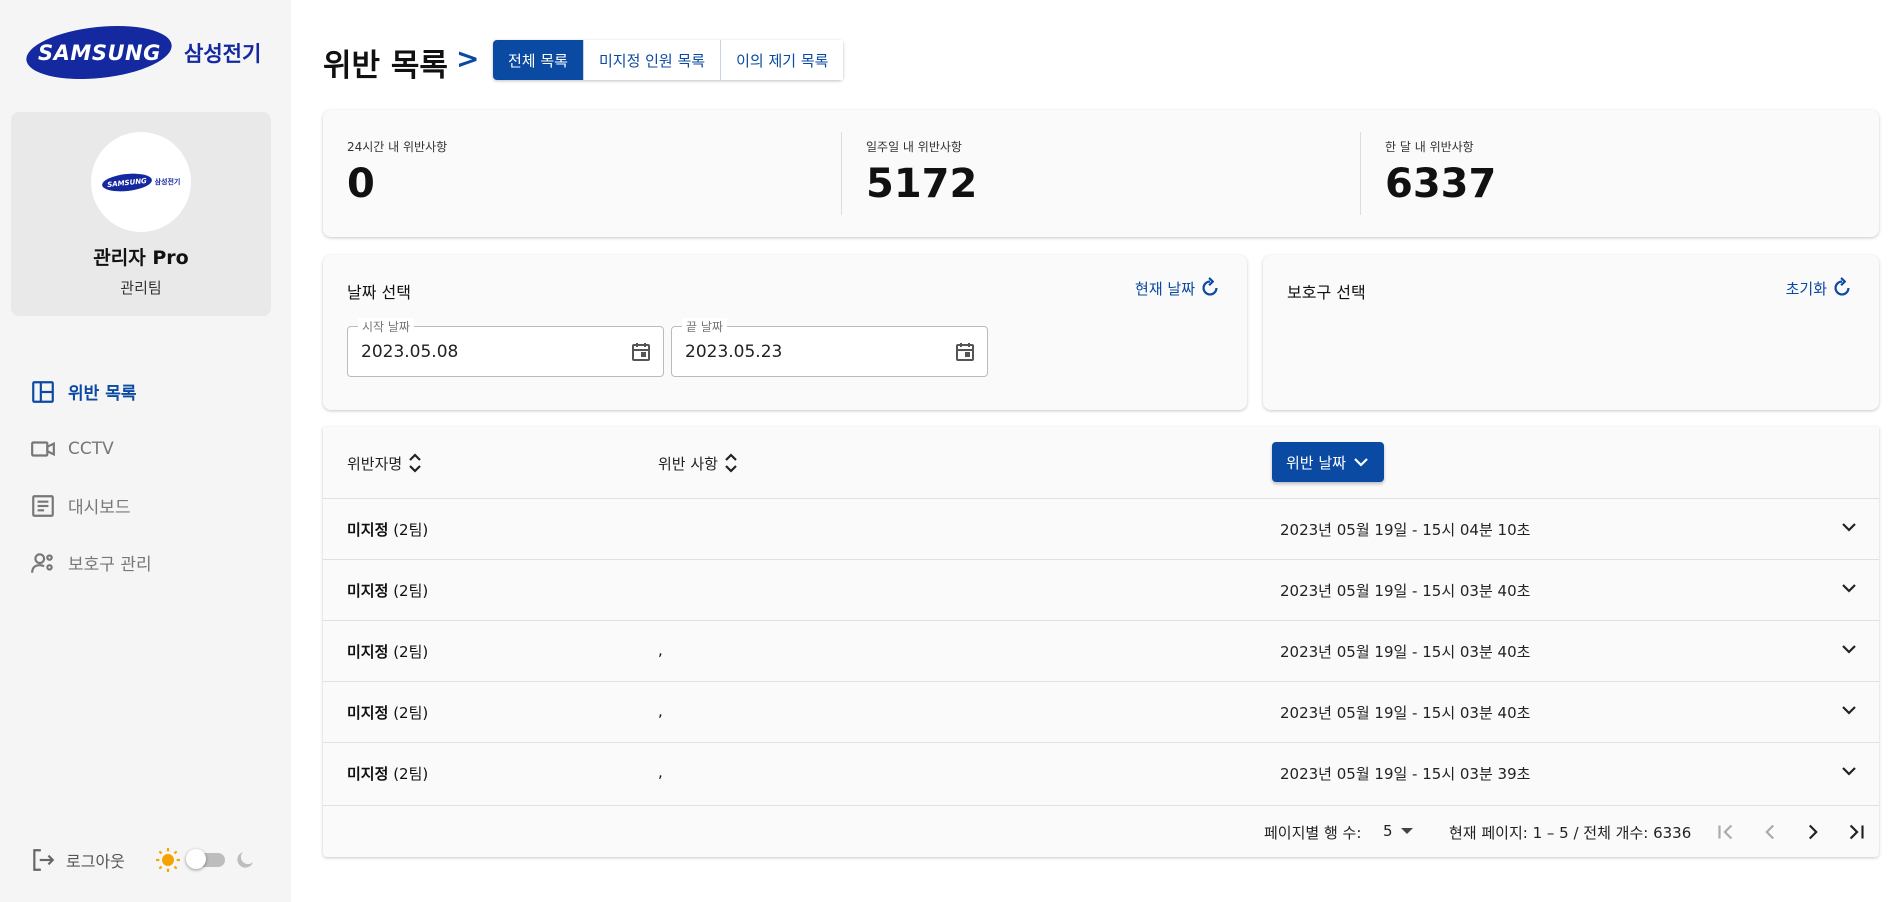 This screenshot has width=1901, height=902. I want to click on stat-label: 24시간 내 위반사항, so click(397, 147).